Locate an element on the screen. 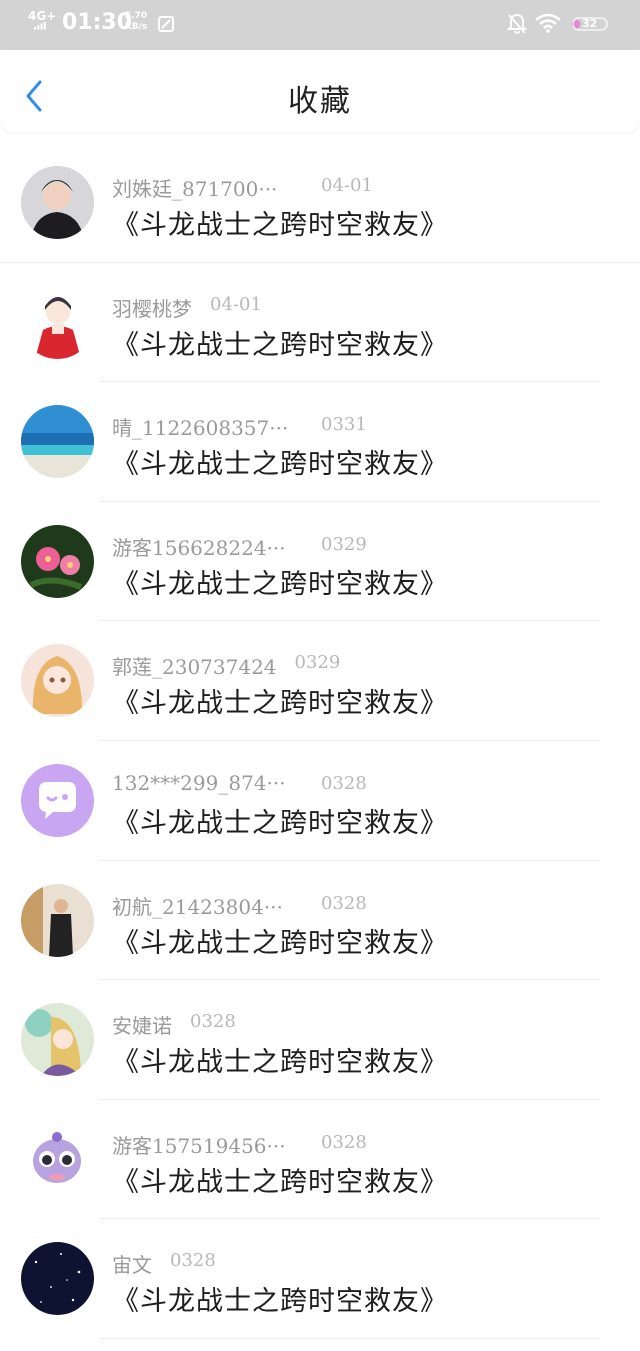  username: 游客156628224··· is located at coordinates (199, 546).